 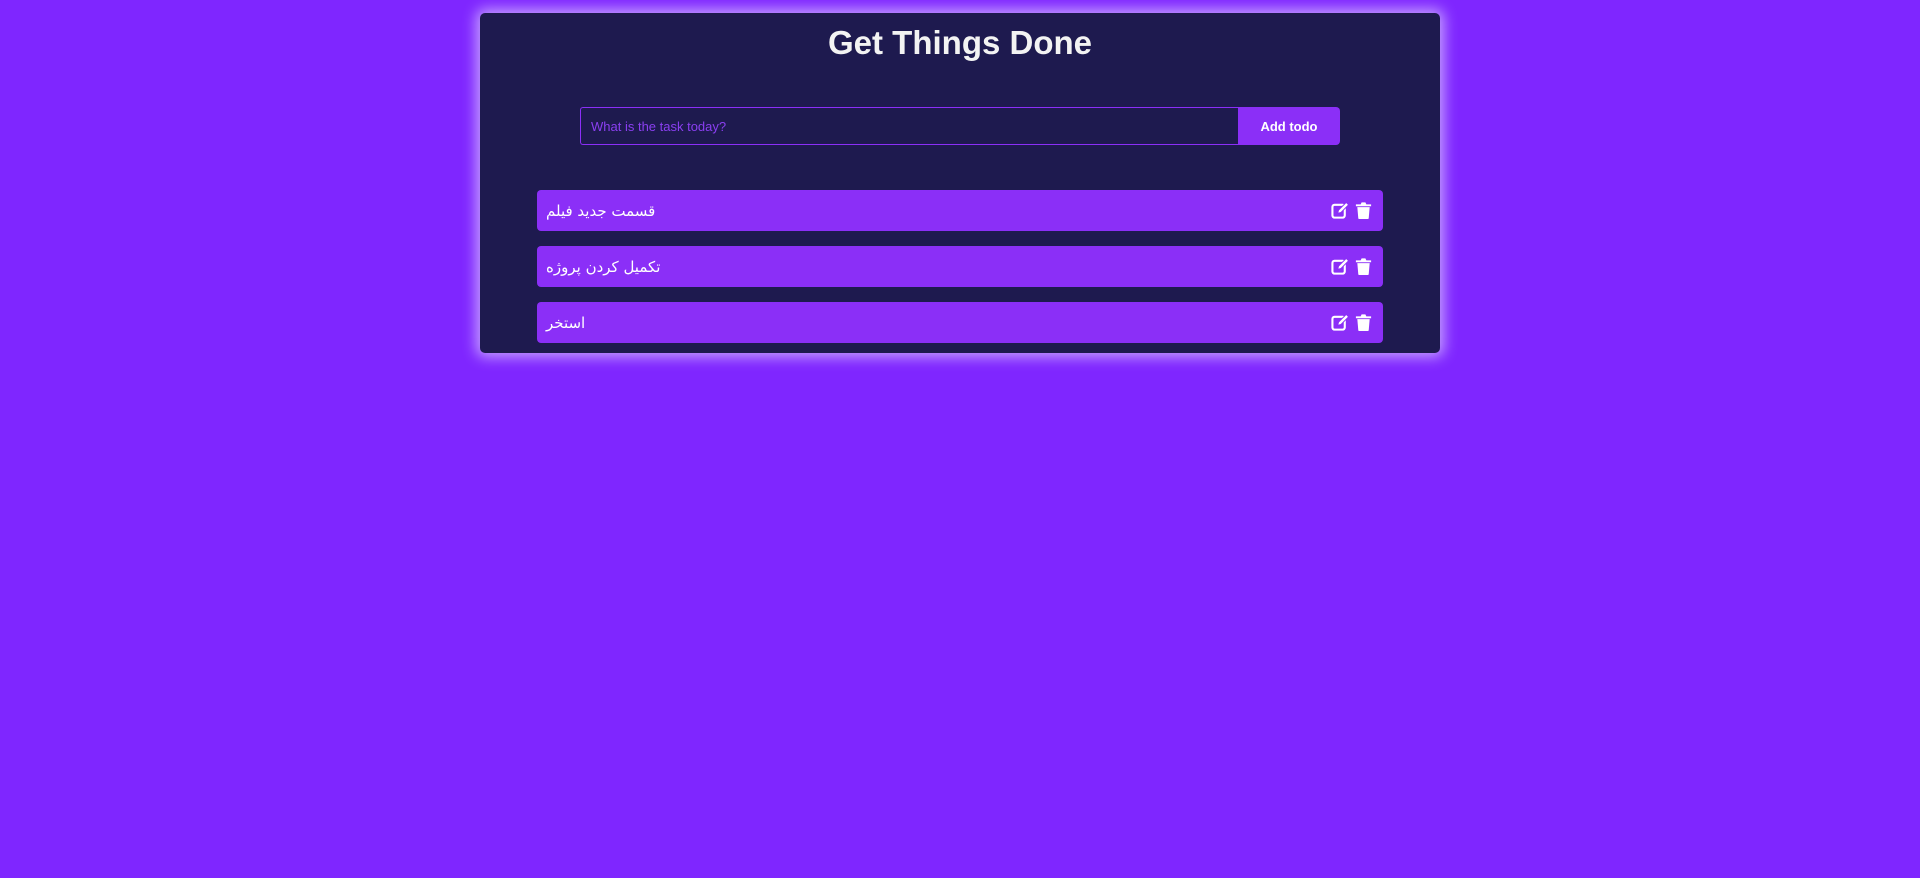 What do you see at coordinates (1289, 126) in the screenshot?
I see `add-todo-button: Add todo` at bounding box center [1289, 126].